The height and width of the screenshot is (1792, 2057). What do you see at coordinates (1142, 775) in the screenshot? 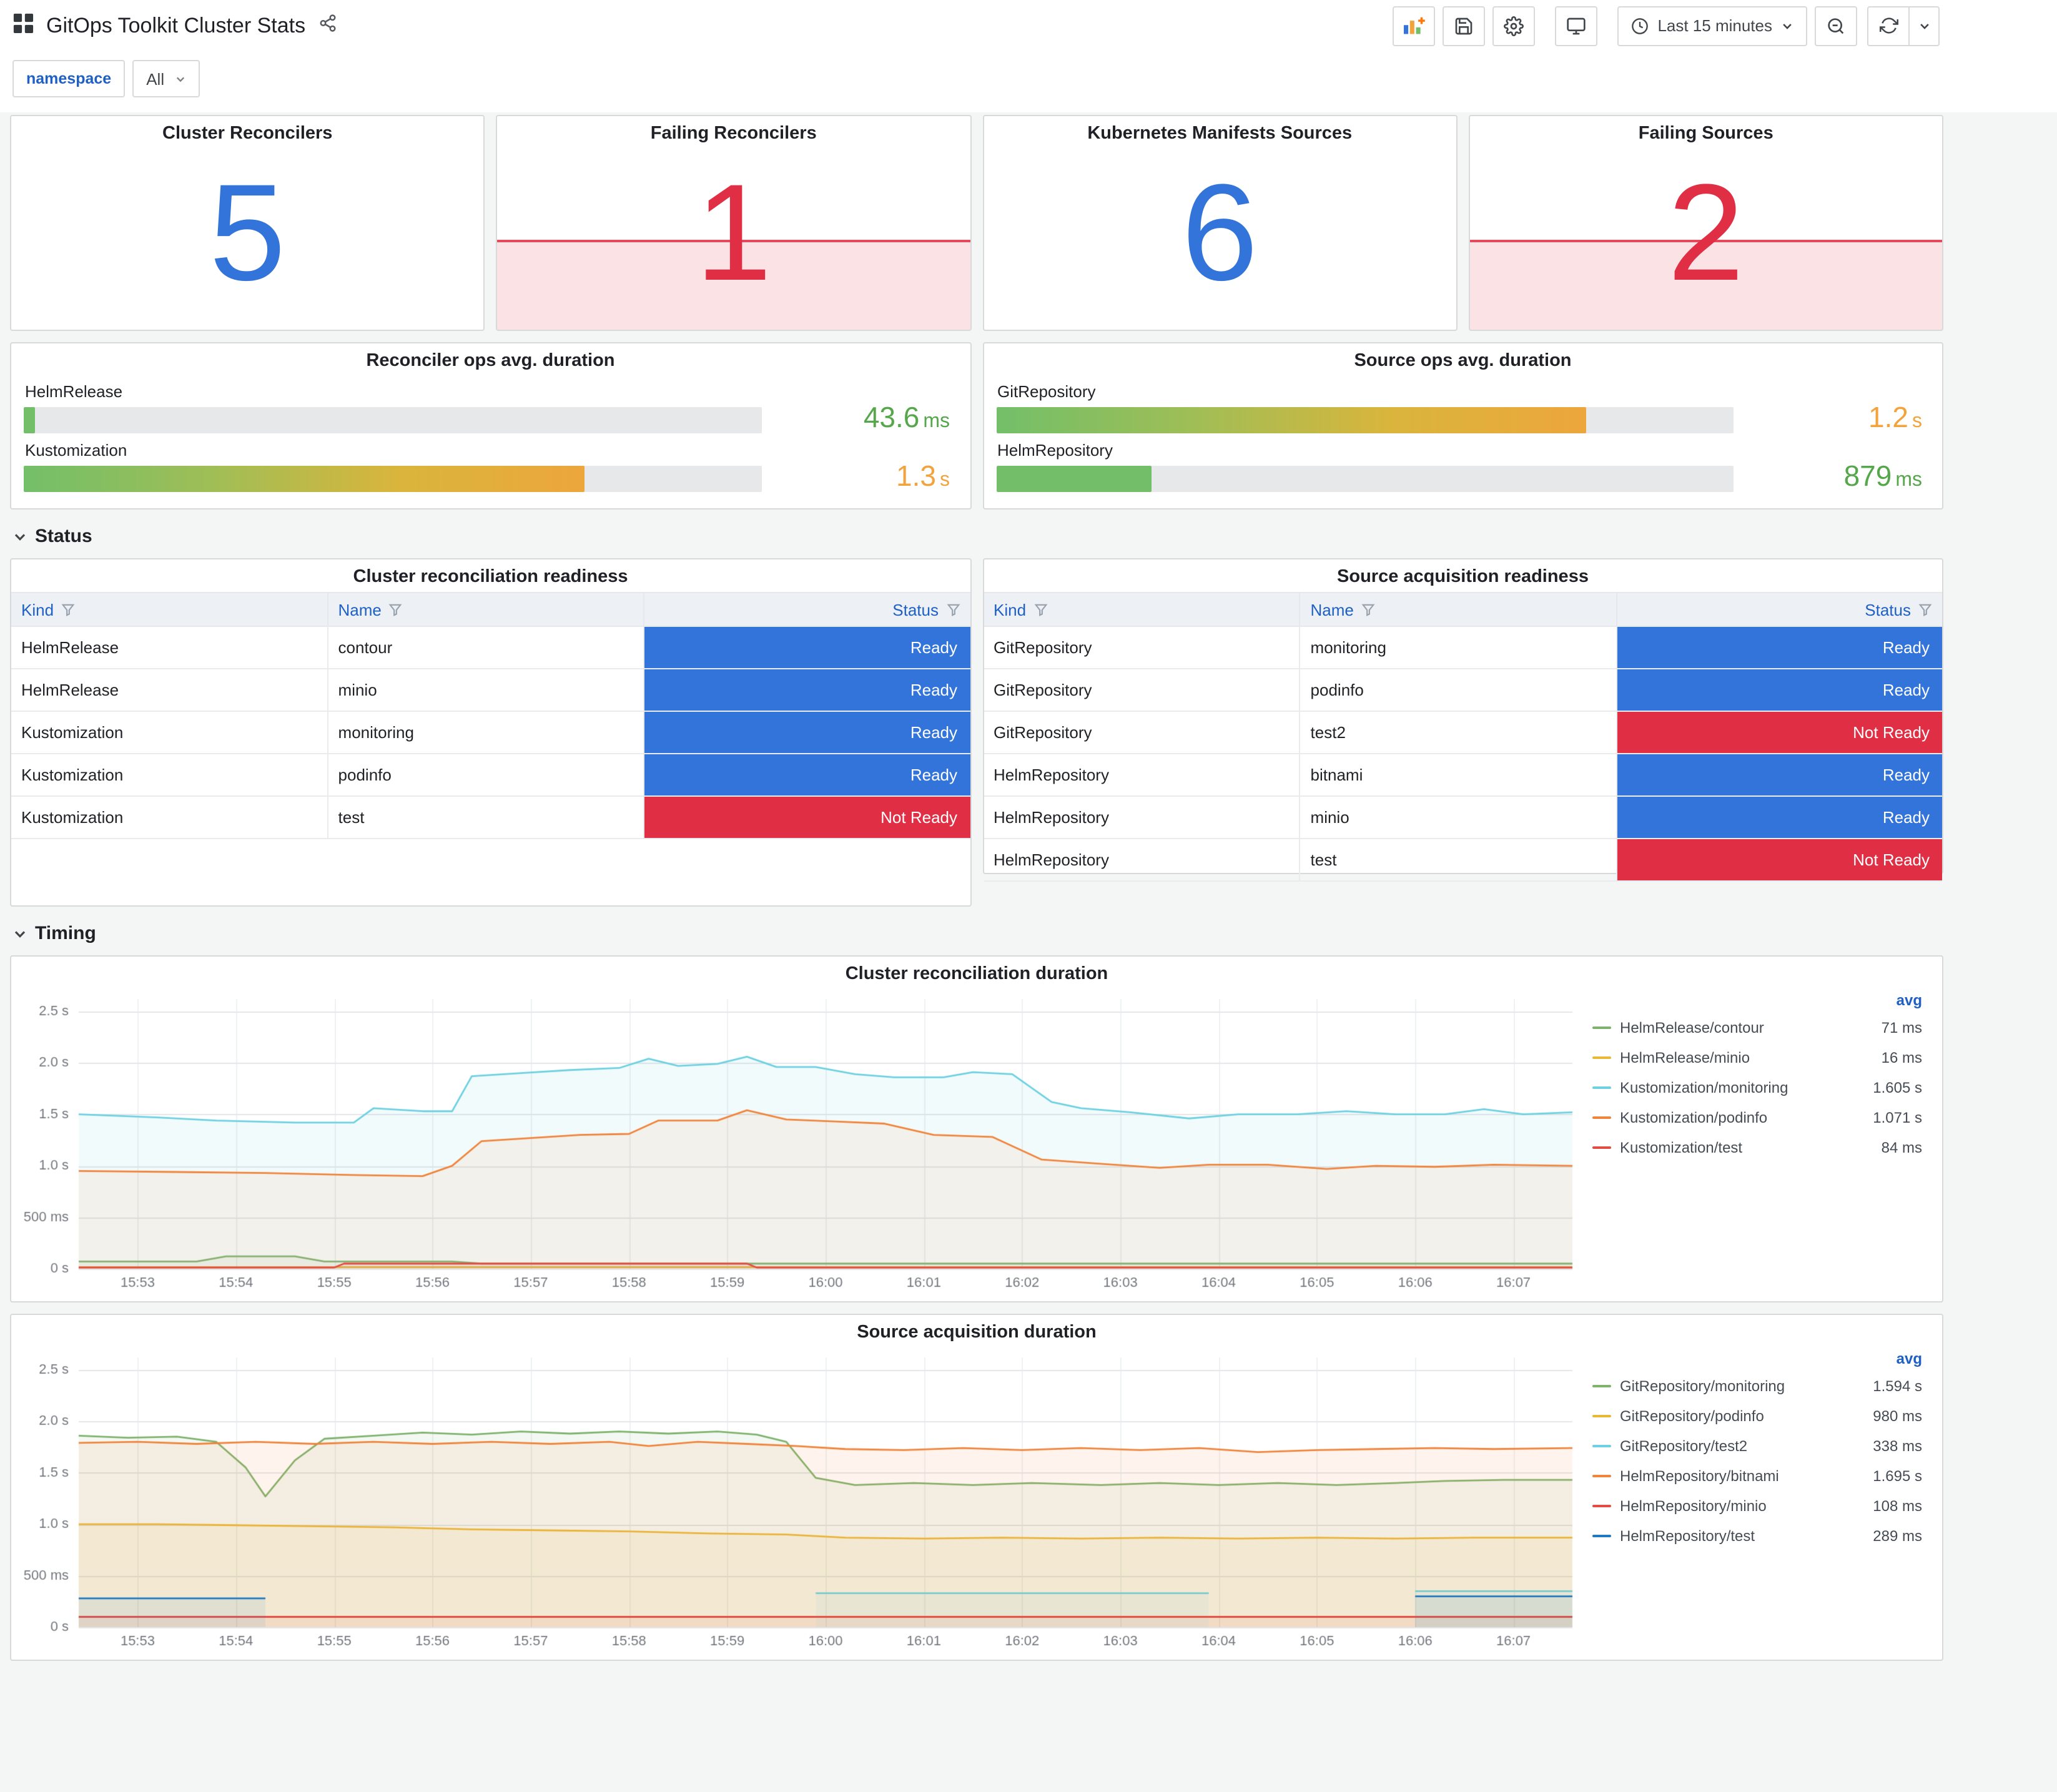
I see `cell-kind: HelmRepository` at bounding box center [1142, 775].